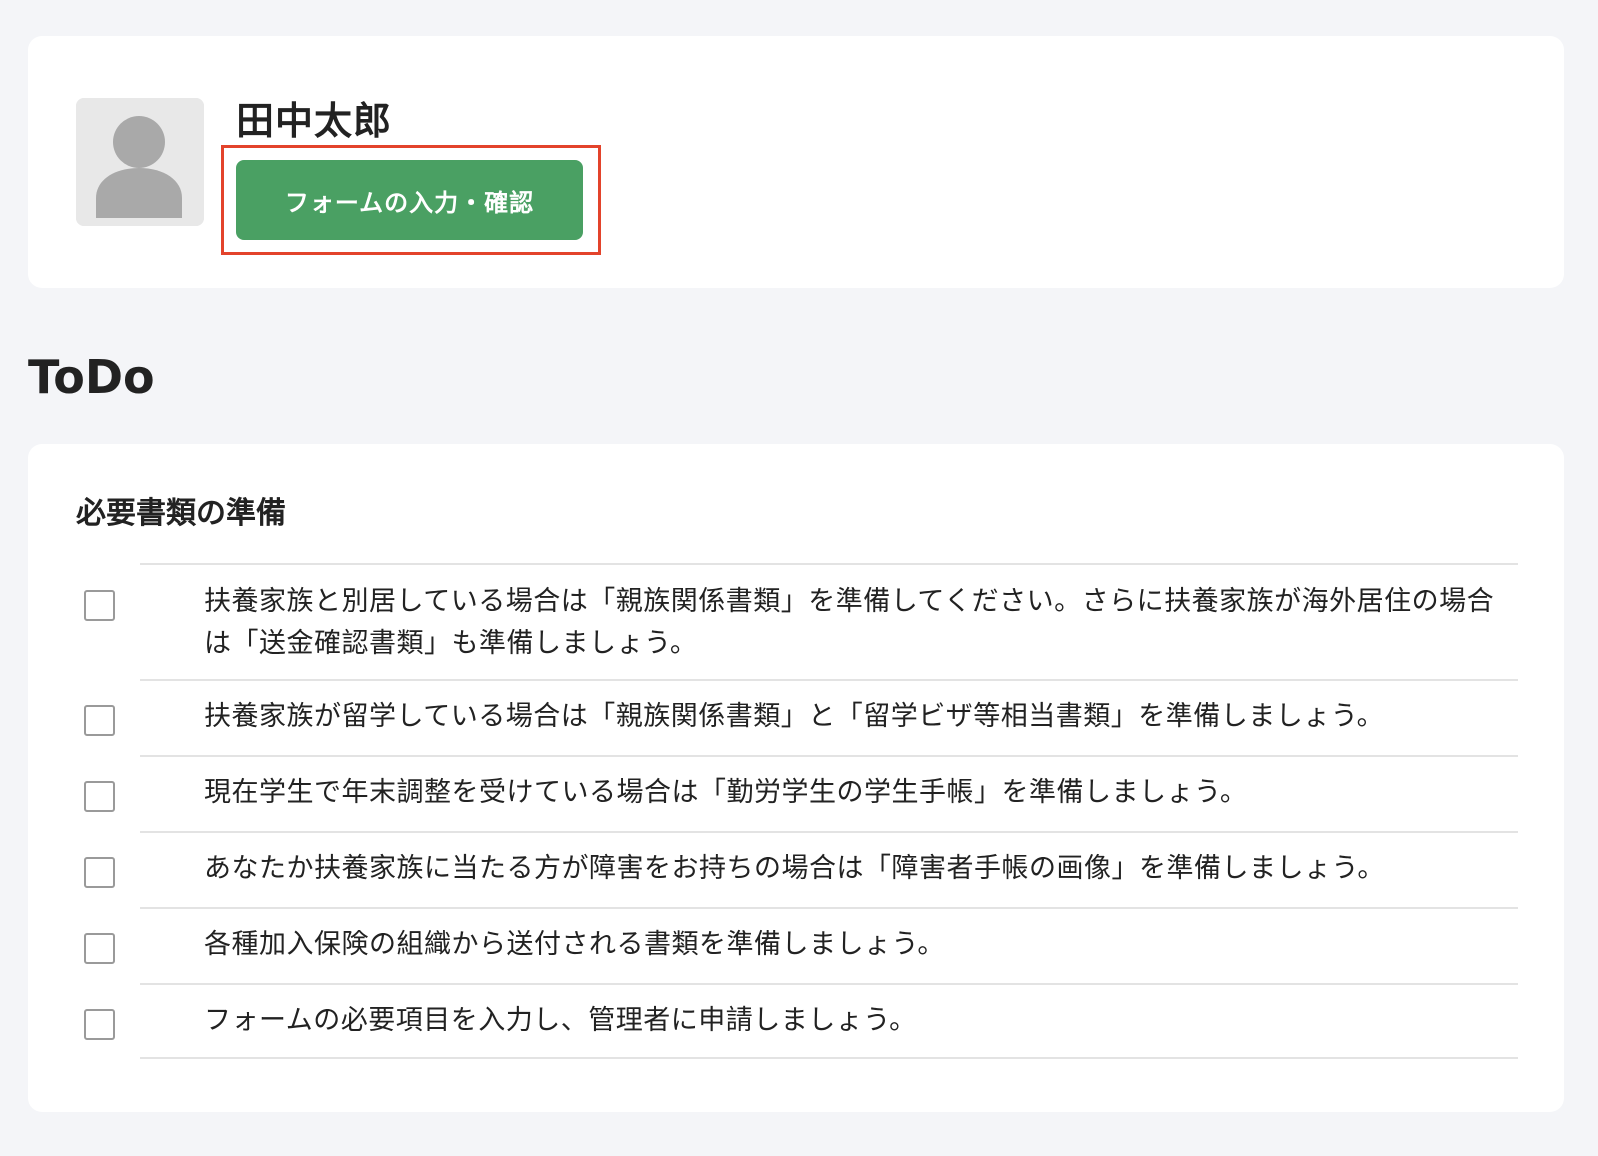 The height and width of the screenshot is (1156, 1598). I want to click on section-title: 必要書類の準備, so click(181, 513).